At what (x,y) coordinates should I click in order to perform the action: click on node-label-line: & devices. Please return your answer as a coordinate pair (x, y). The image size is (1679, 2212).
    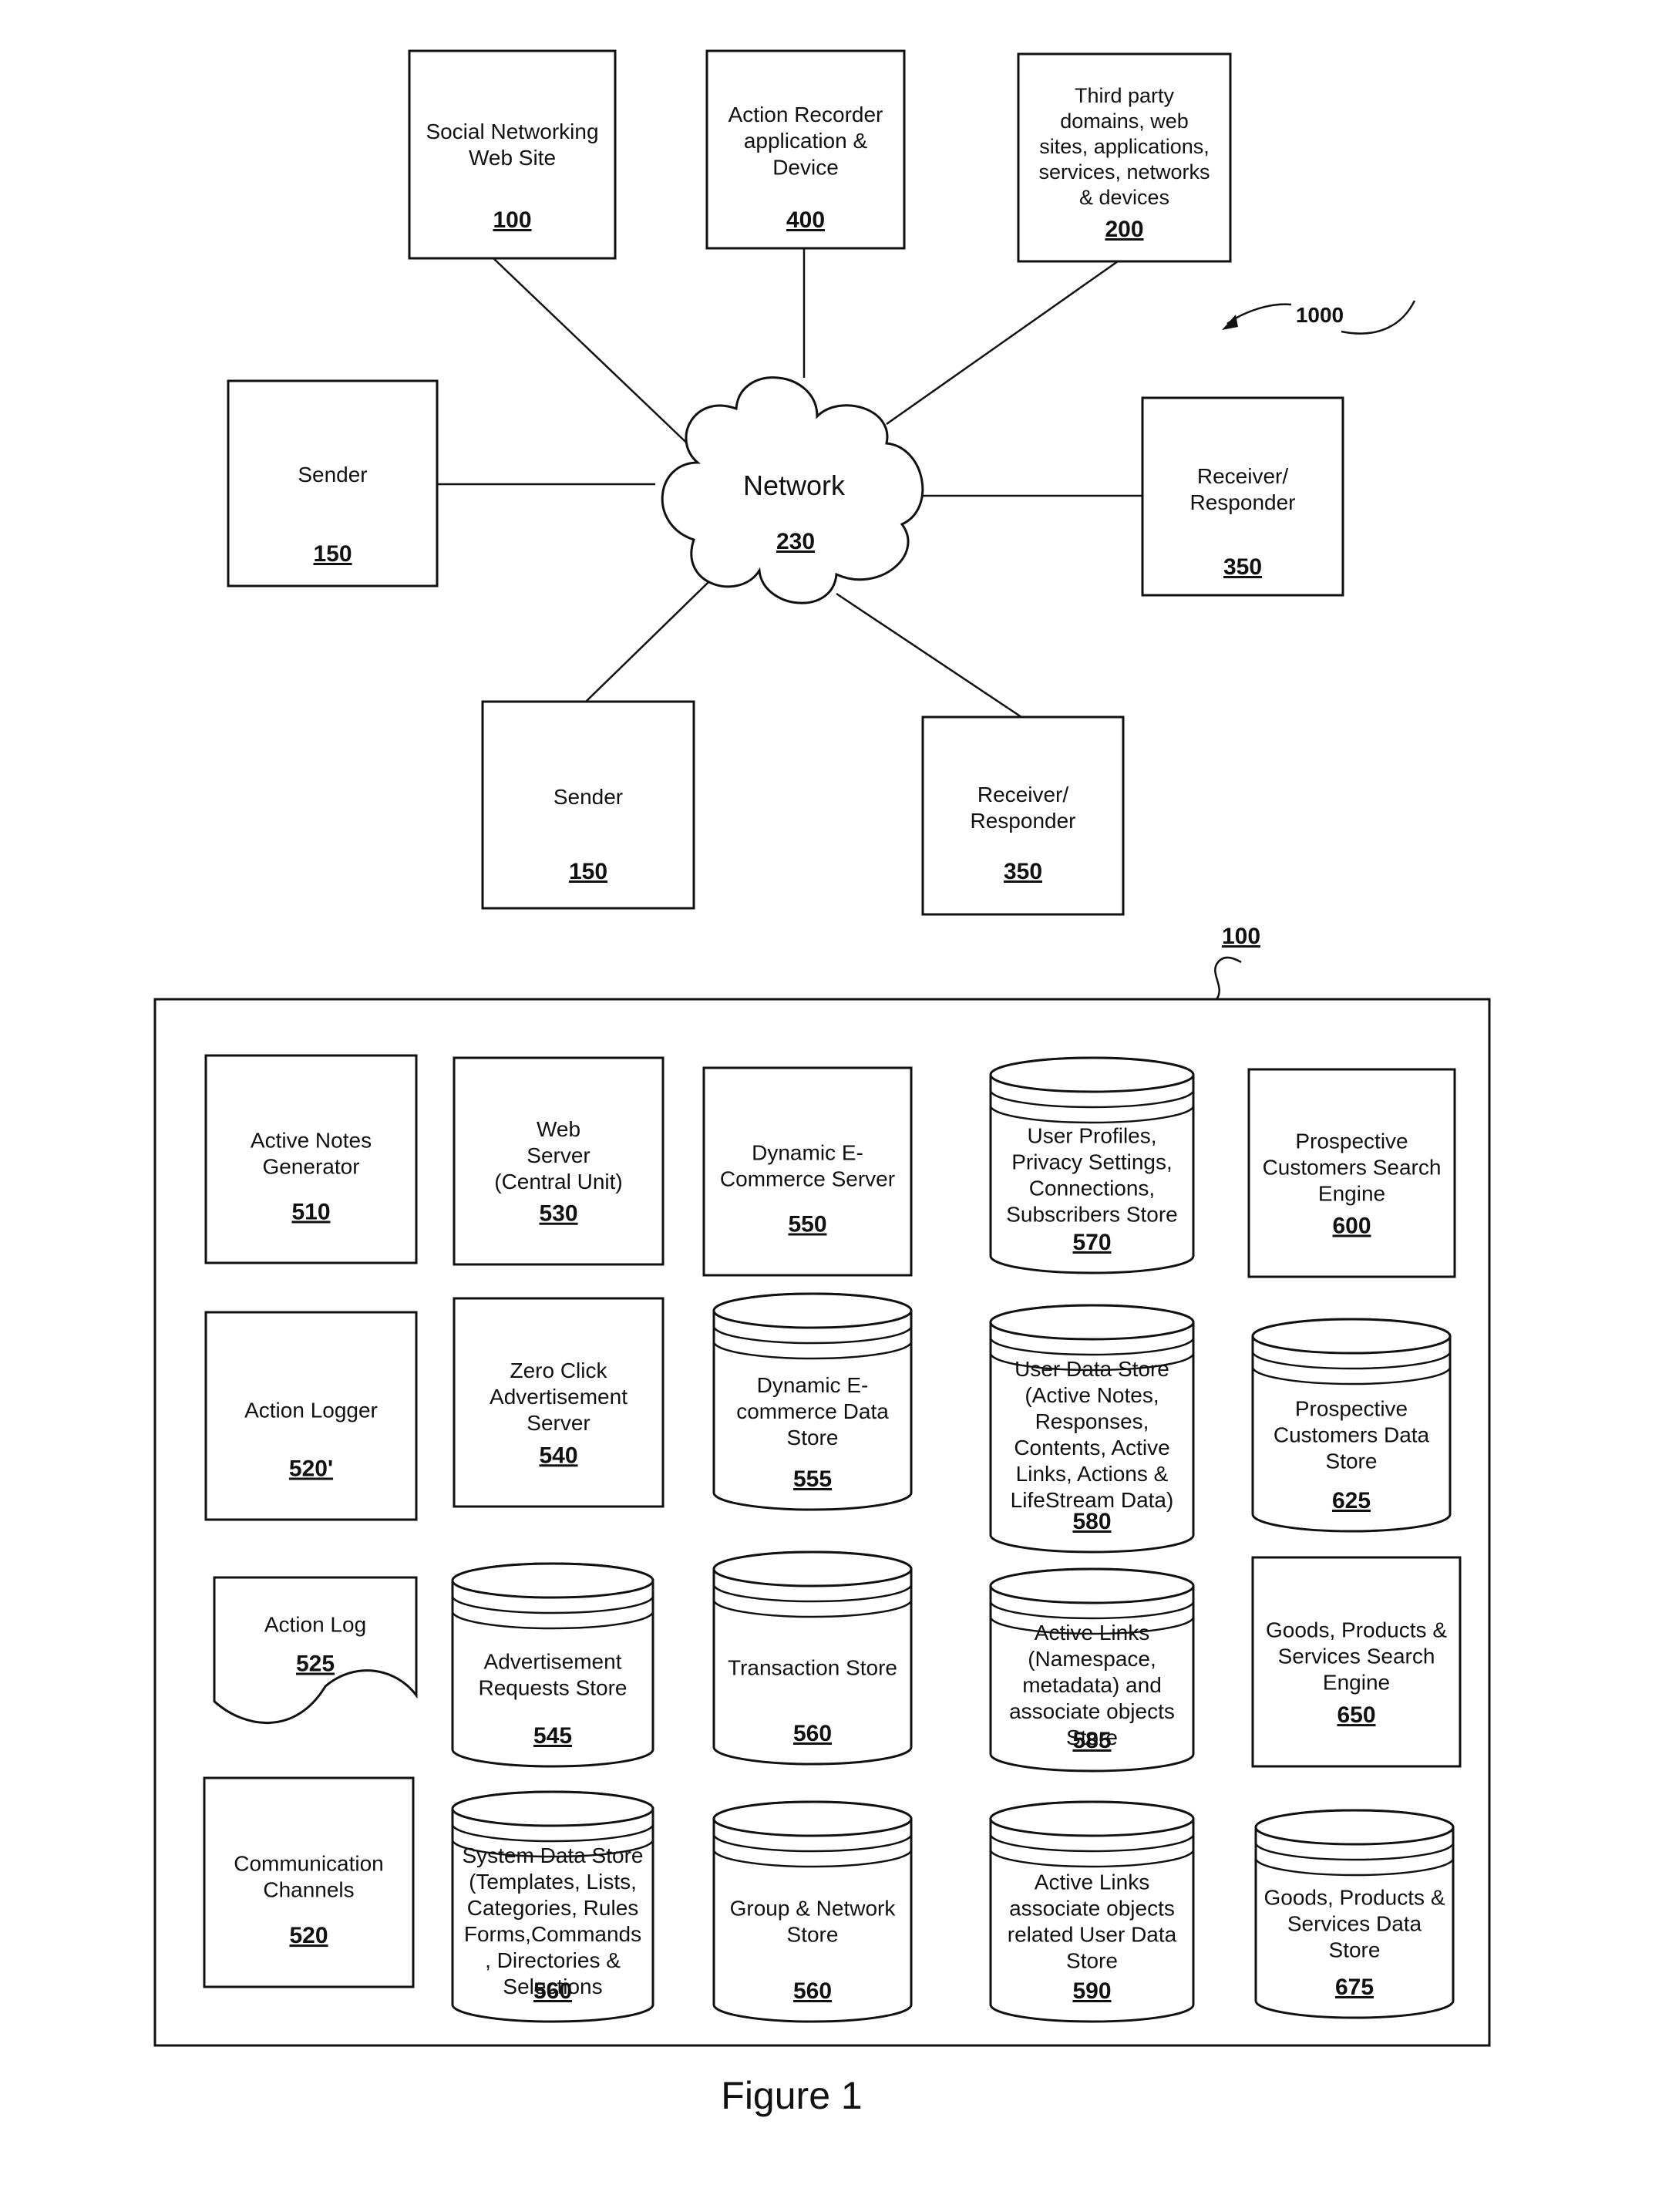
    Looking at the image, I should click on (1124, 197).